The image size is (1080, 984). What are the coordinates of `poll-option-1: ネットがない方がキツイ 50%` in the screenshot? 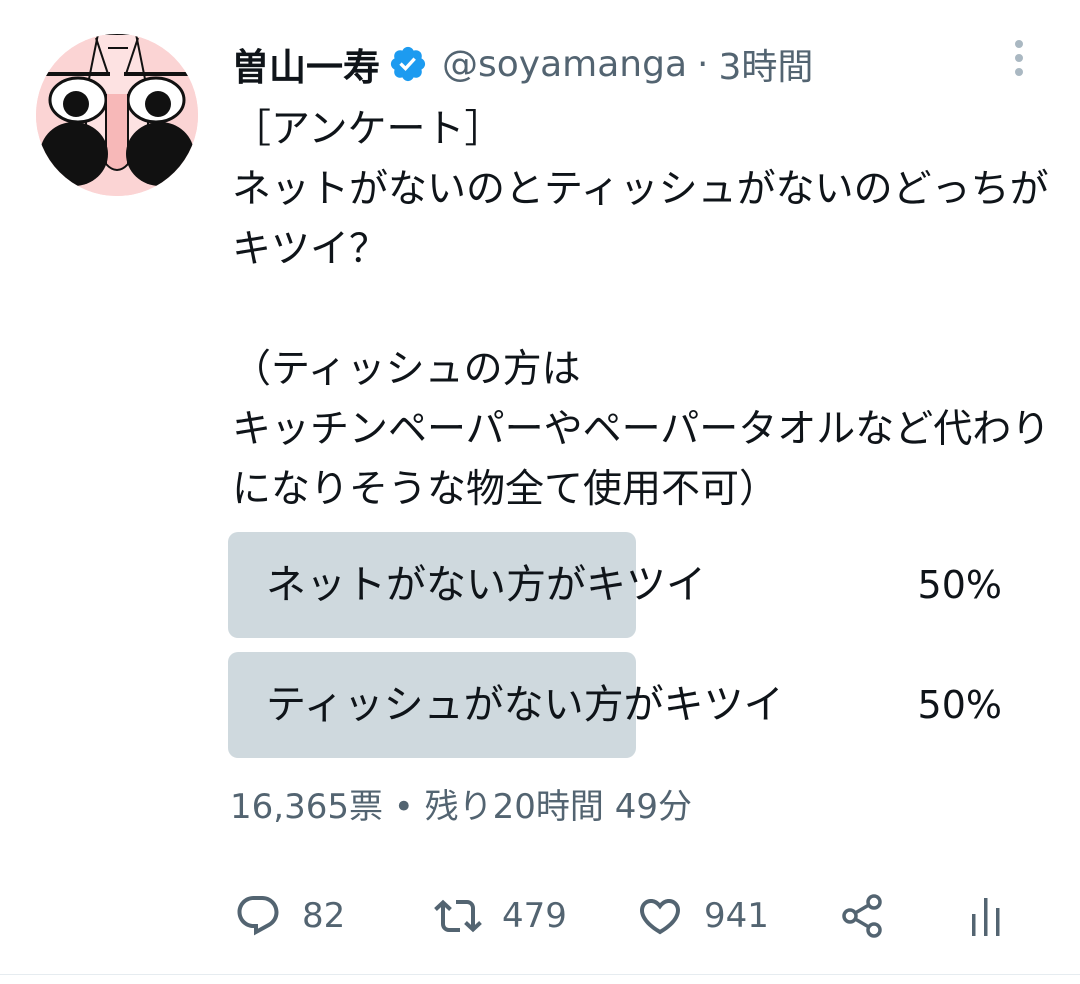 It's located at (628, 585).